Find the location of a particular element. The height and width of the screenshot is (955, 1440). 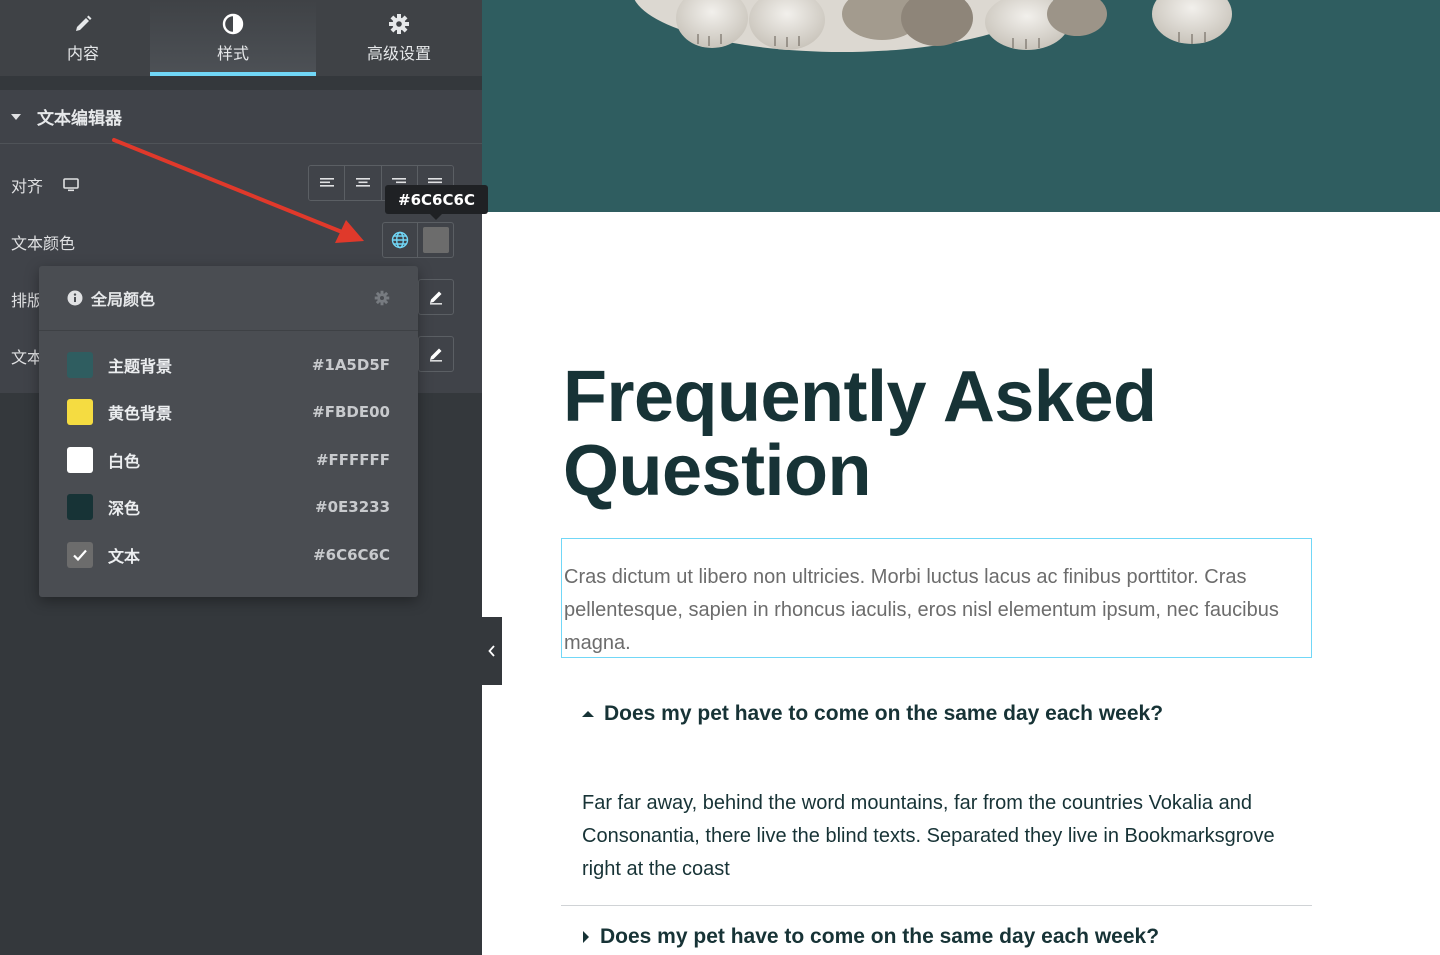

color-name: 主题背景 is located at coordinates (140, 366).